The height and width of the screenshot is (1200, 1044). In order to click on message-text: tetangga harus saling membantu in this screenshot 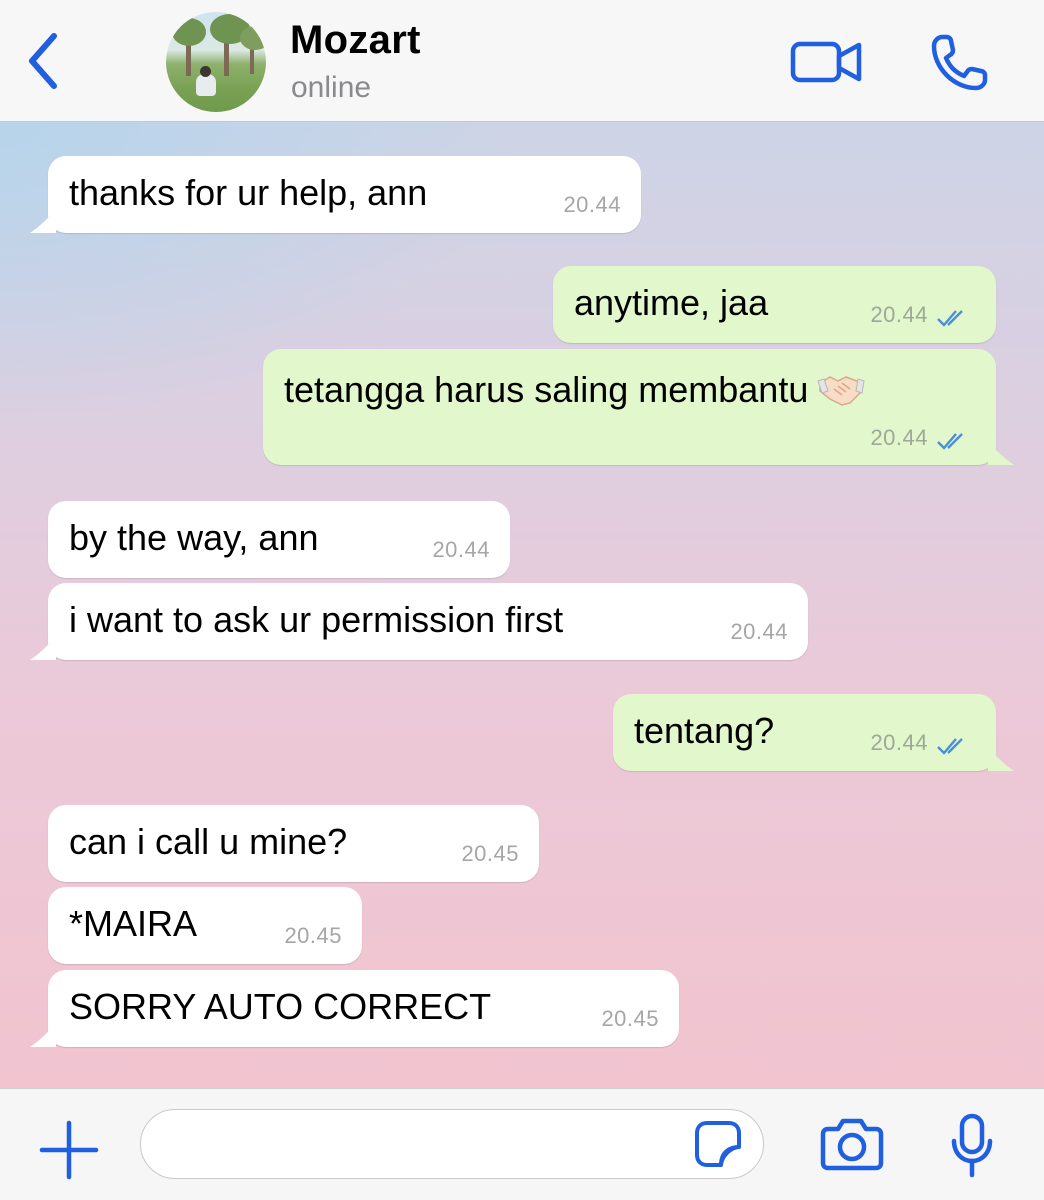, I will do `click(546, 389)`.